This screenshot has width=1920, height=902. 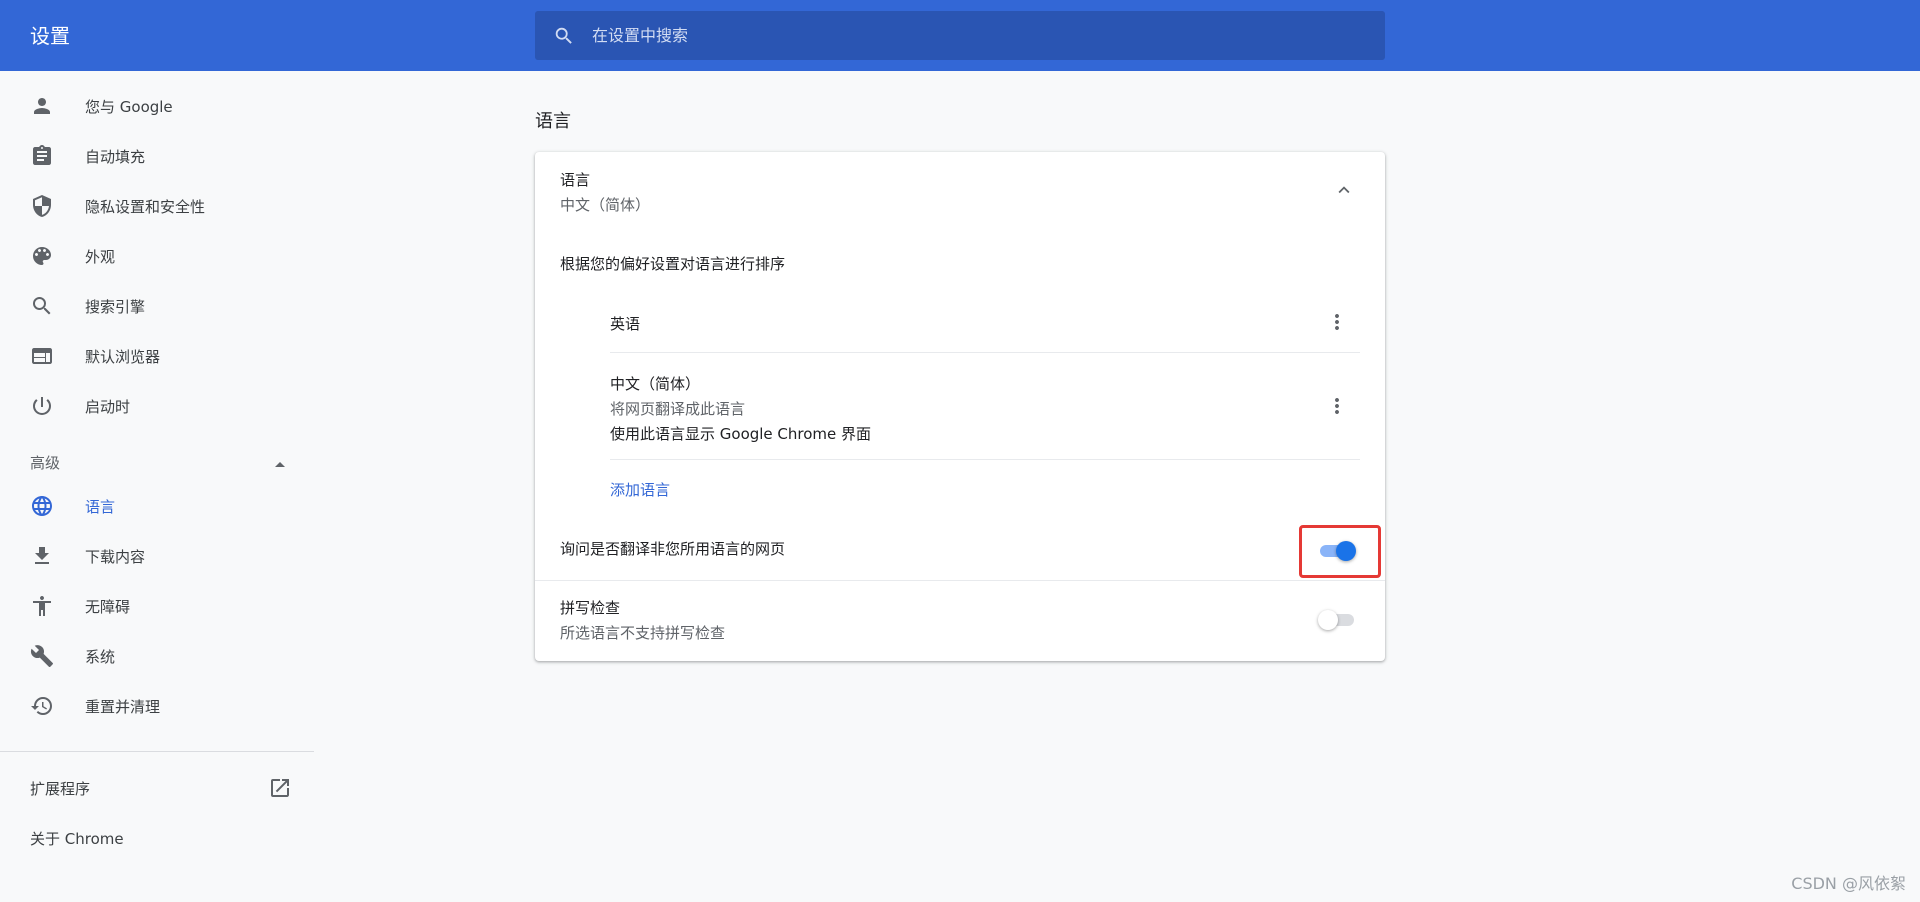 I want to click on language-note: 将网页翻译成此语言, so click(x=678, y=409).